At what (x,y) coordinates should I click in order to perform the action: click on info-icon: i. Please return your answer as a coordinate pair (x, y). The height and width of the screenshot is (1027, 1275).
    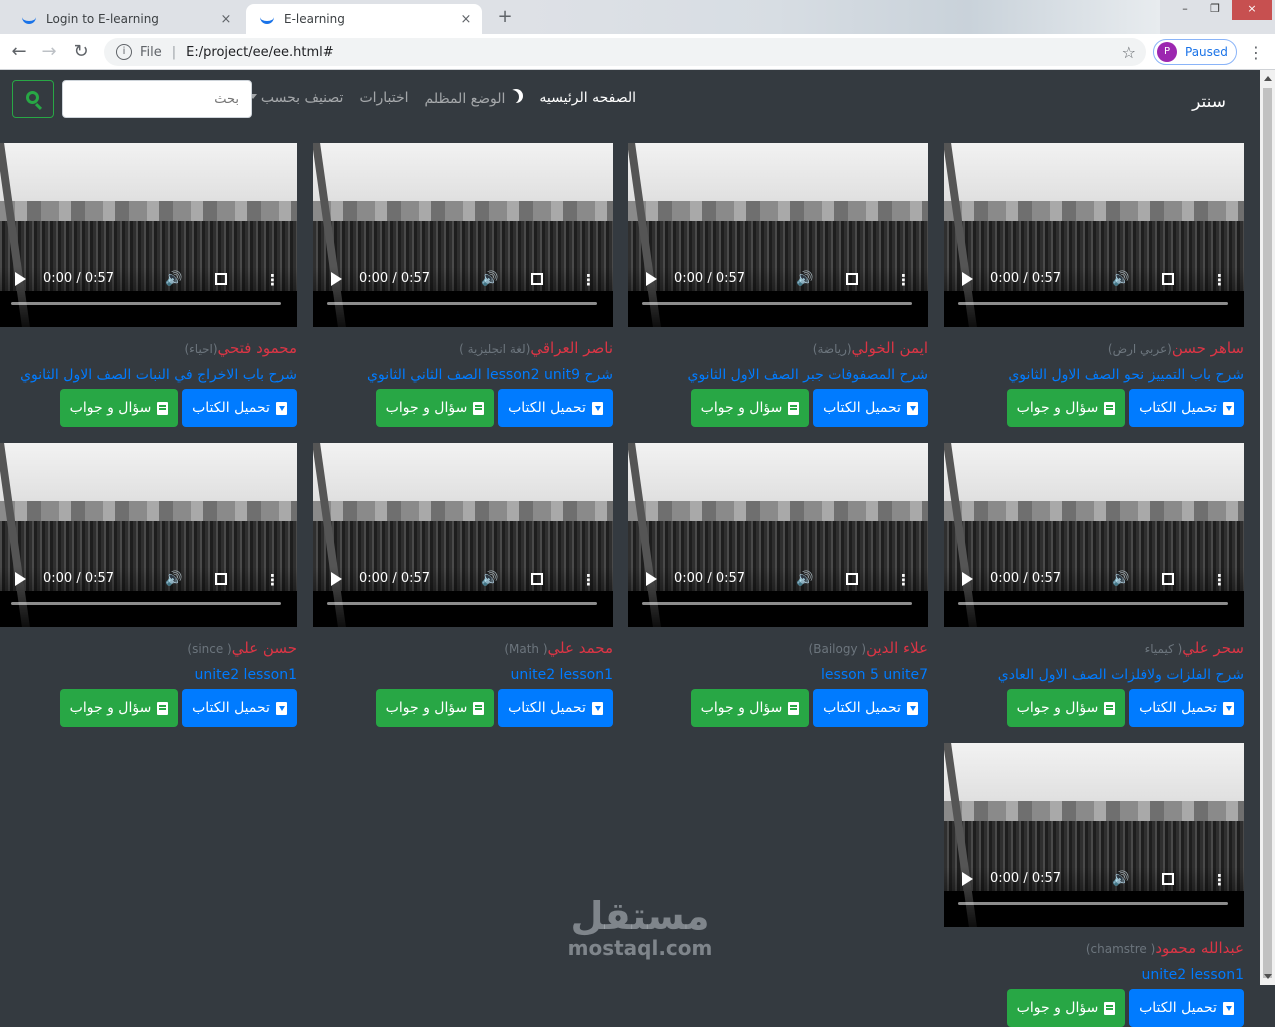
    Looking at the image, I should click on (124, 52).